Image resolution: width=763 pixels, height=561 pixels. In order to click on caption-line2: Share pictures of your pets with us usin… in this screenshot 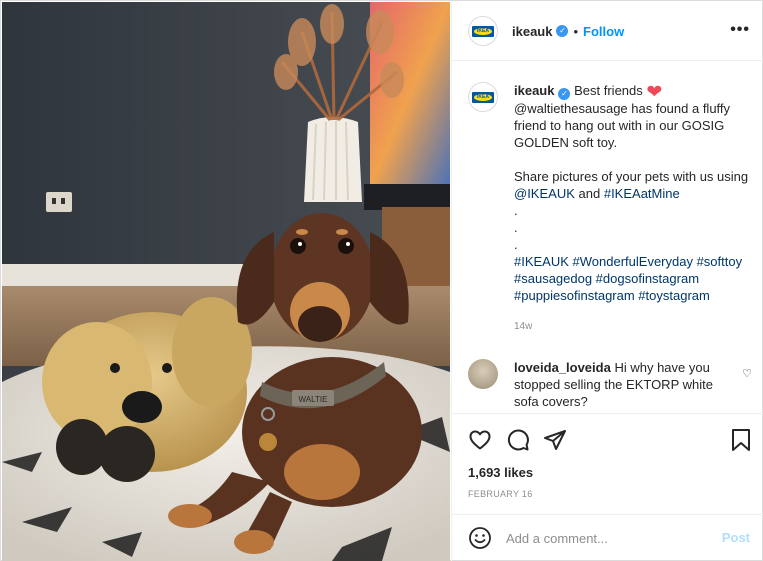, I will do `click(631, 176)`.